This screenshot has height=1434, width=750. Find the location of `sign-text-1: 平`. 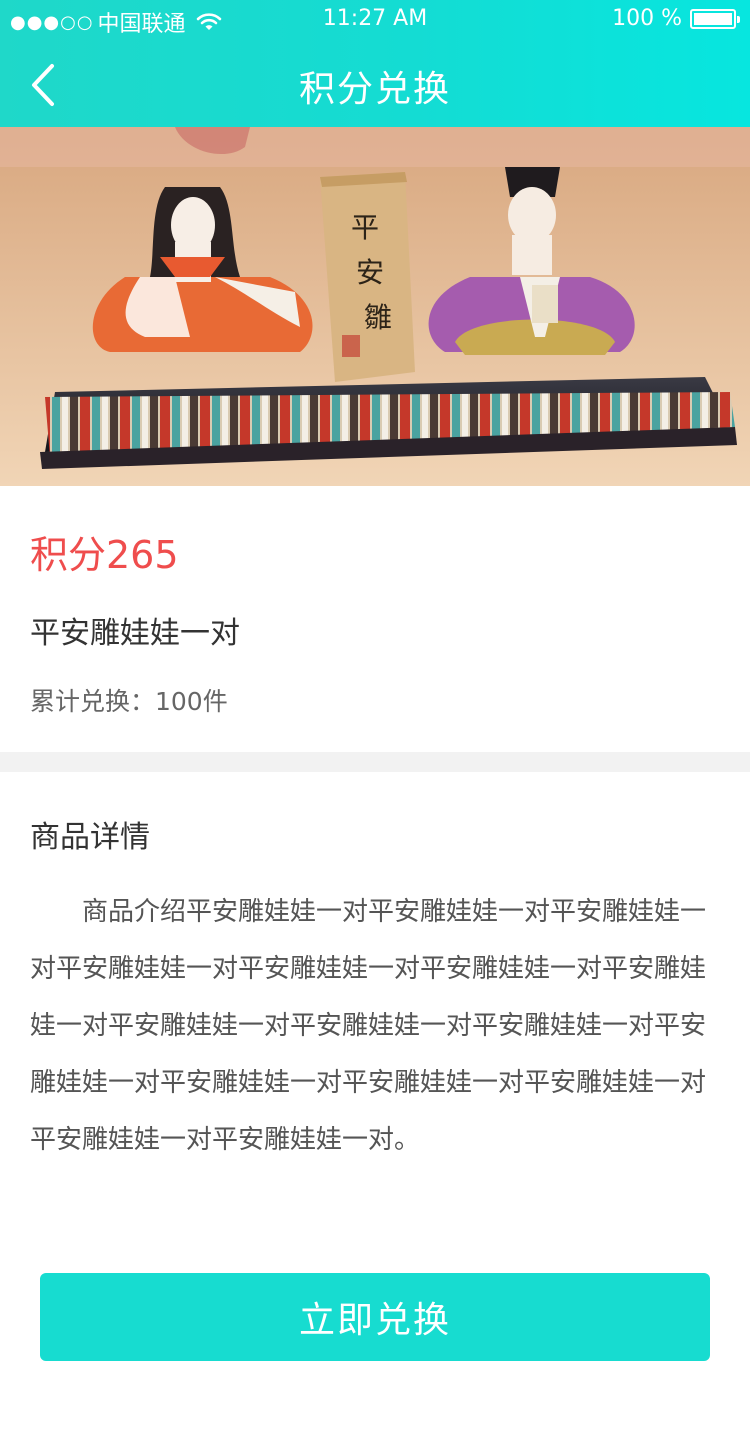

sign-text-1: 平 is located at coordinates (365, 227).